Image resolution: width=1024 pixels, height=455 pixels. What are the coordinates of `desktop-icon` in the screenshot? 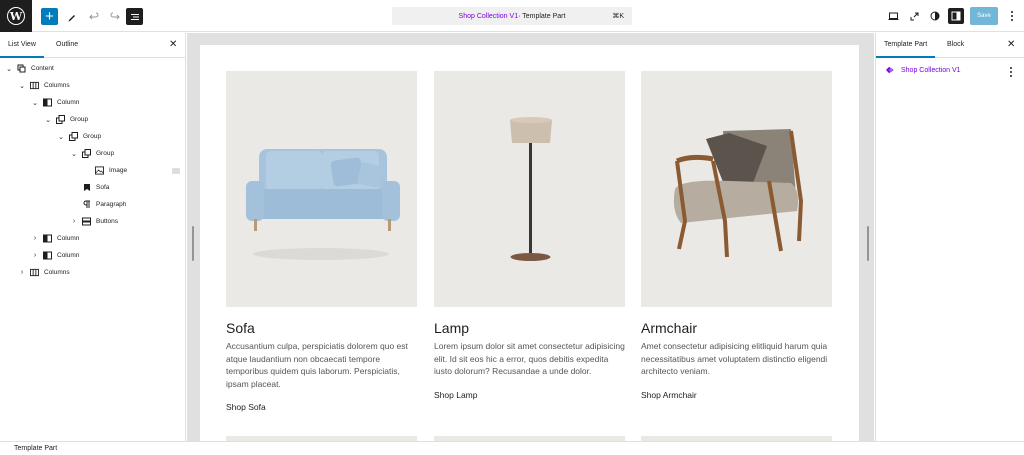 It's located at (893, 16).